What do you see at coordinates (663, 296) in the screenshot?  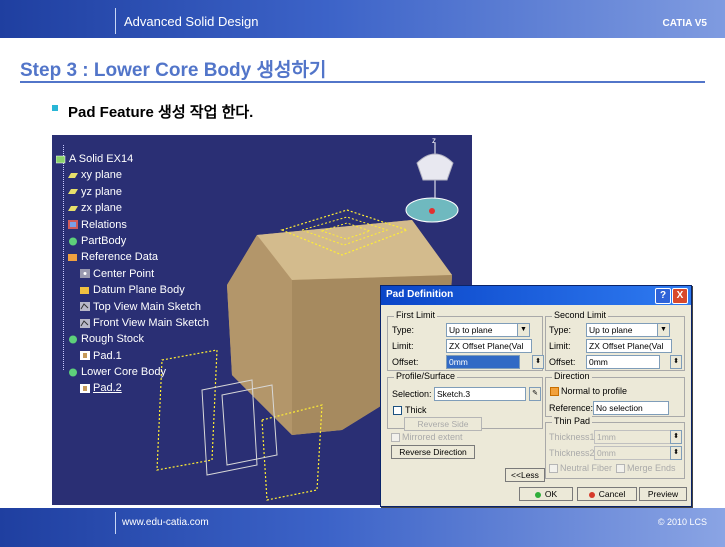 I see `help-button: ?` at bounding box center [663, 296].